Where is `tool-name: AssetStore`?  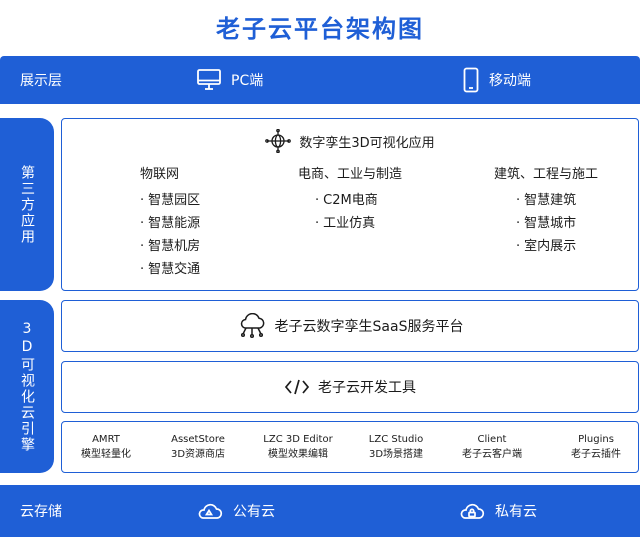 tool-name: AssetStore is located at coordinates (198, 439).